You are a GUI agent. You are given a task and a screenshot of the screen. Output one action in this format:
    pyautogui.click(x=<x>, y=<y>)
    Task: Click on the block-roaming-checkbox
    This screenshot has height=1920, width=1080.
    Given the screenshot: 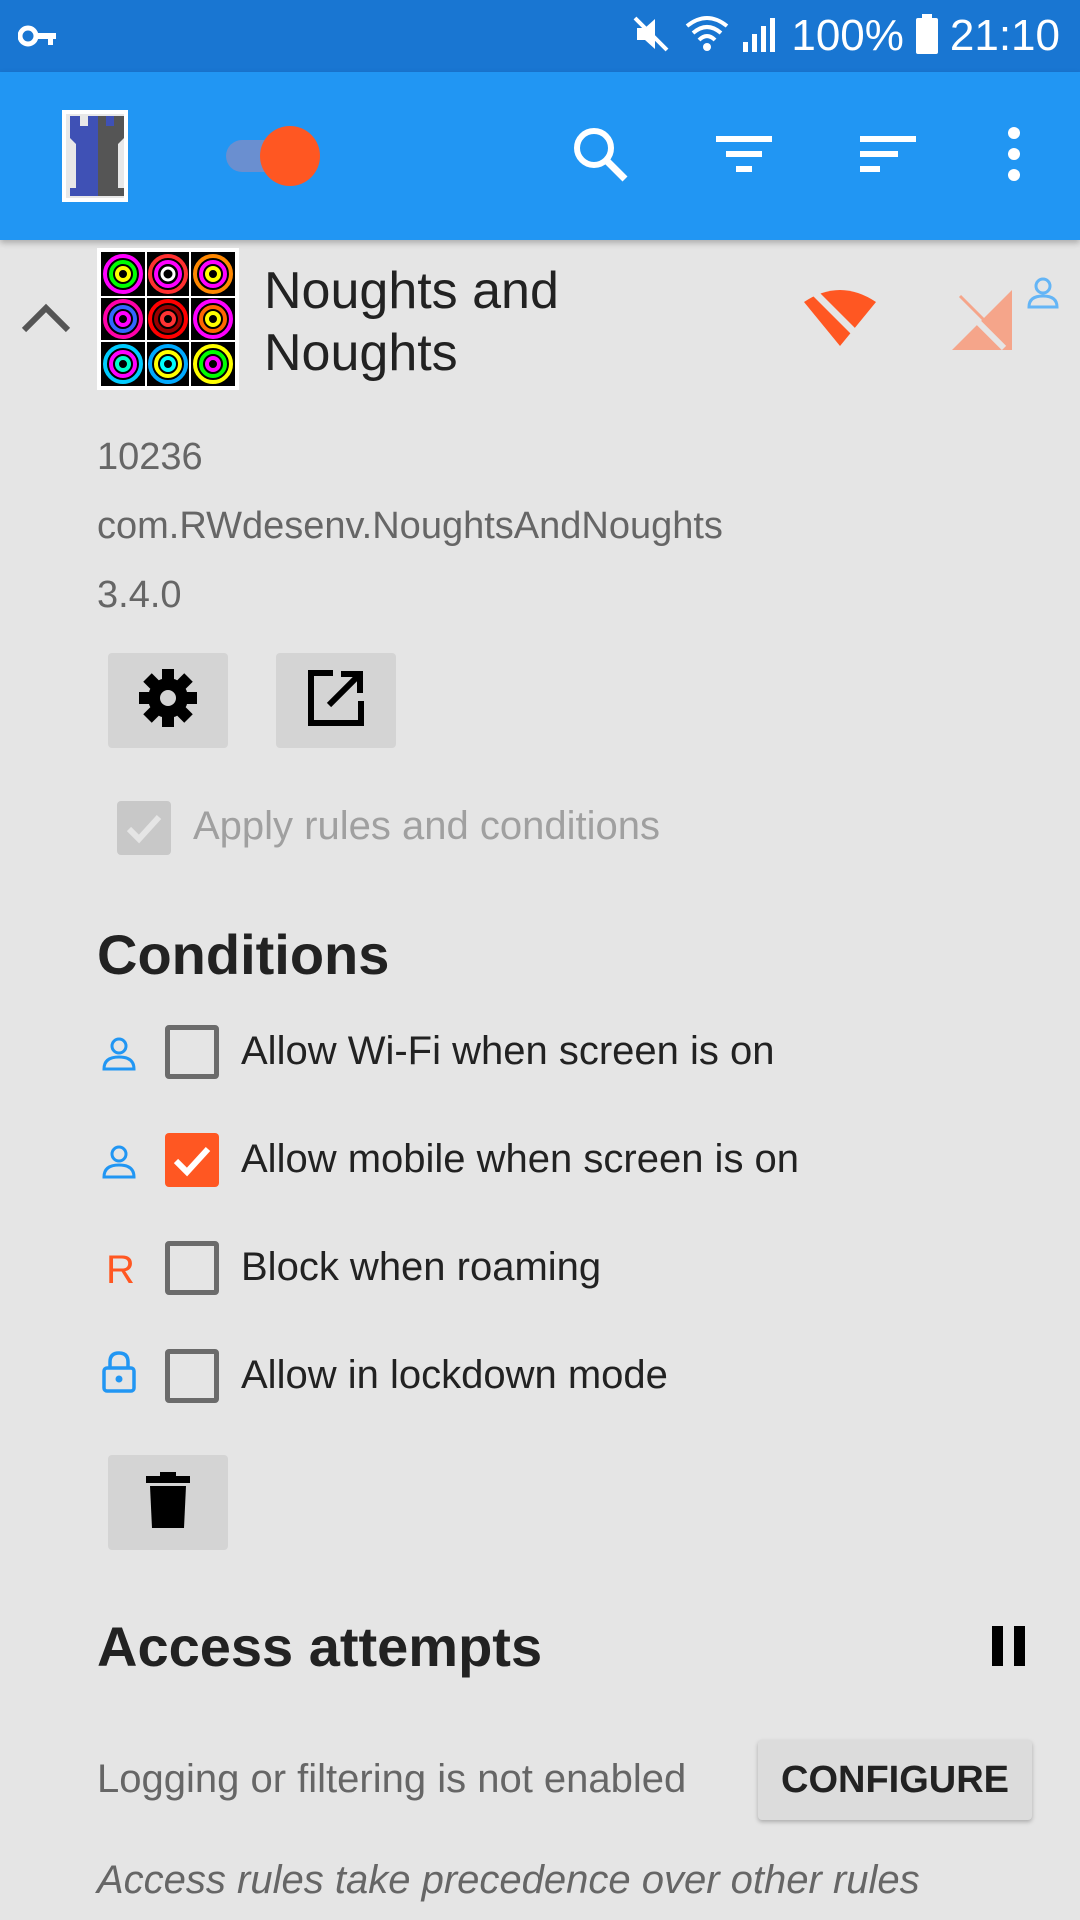 What is the action you would take?
    pyautogui.click(x=192, y=1268)
    